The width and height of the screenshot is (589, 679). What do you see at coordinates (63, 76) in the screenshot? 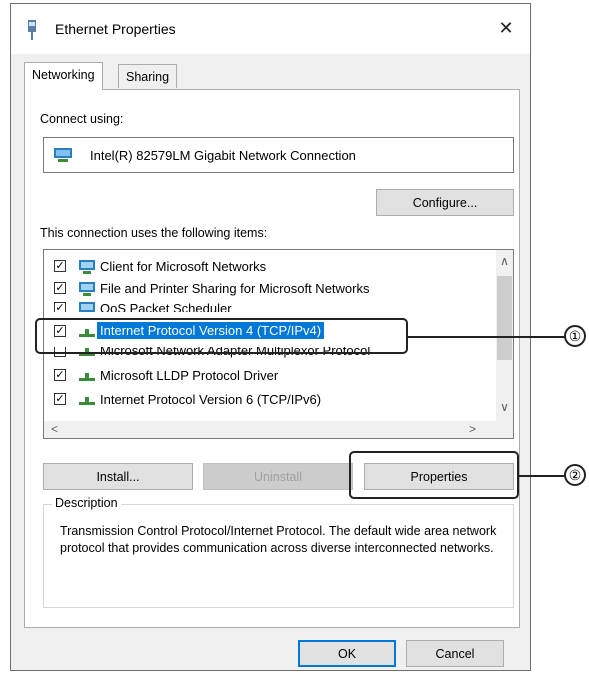
I see `tab-networking: Networking` at bounding box center [63, 76].